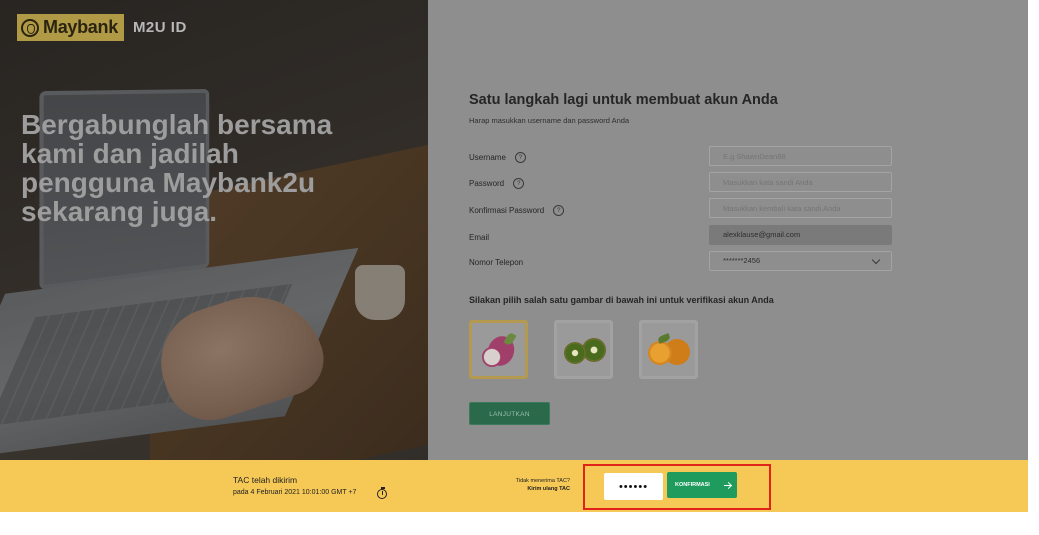  I want to click on confirm-button: KONFIRMASI, so click(702, 485).